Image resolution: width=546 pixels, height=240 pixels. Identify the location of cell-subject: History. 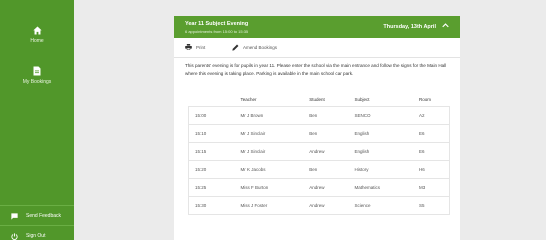
(378, 168).